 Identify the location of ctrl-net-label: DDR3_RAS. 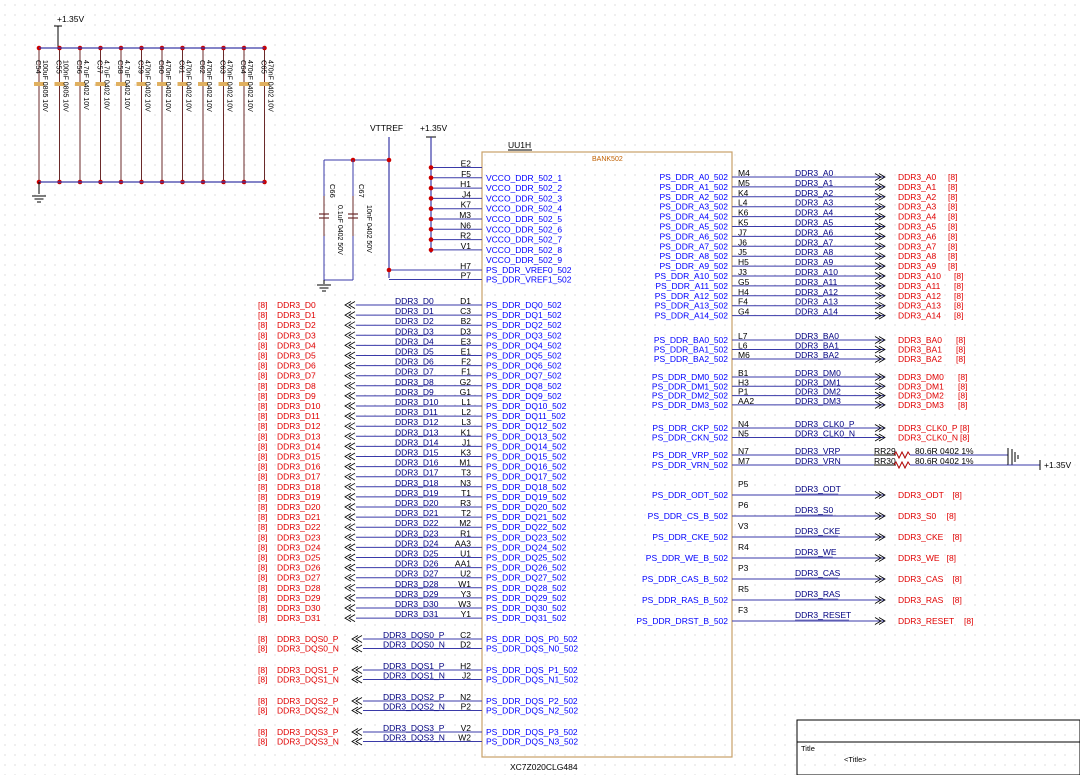
(818, 594).